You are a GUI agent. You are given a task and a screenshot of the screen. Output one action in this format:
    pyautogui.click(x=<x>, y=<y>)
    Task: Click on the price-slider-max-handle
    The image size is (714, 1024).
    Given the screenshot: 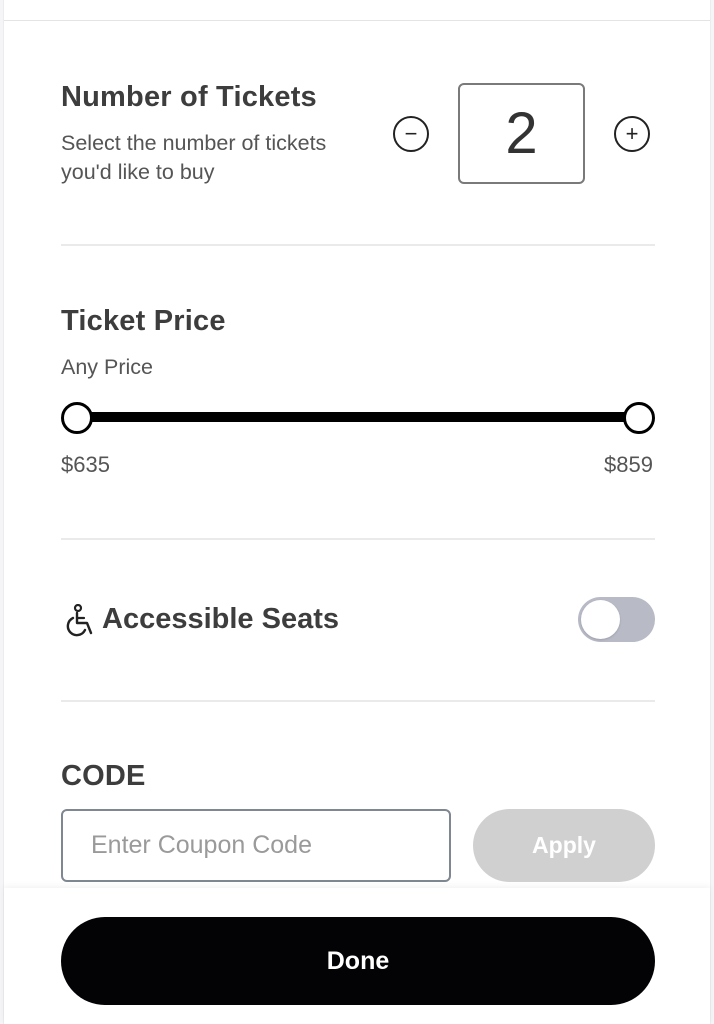 What is the action you would take?
    pyautogui.click(x=639, y=418)
    